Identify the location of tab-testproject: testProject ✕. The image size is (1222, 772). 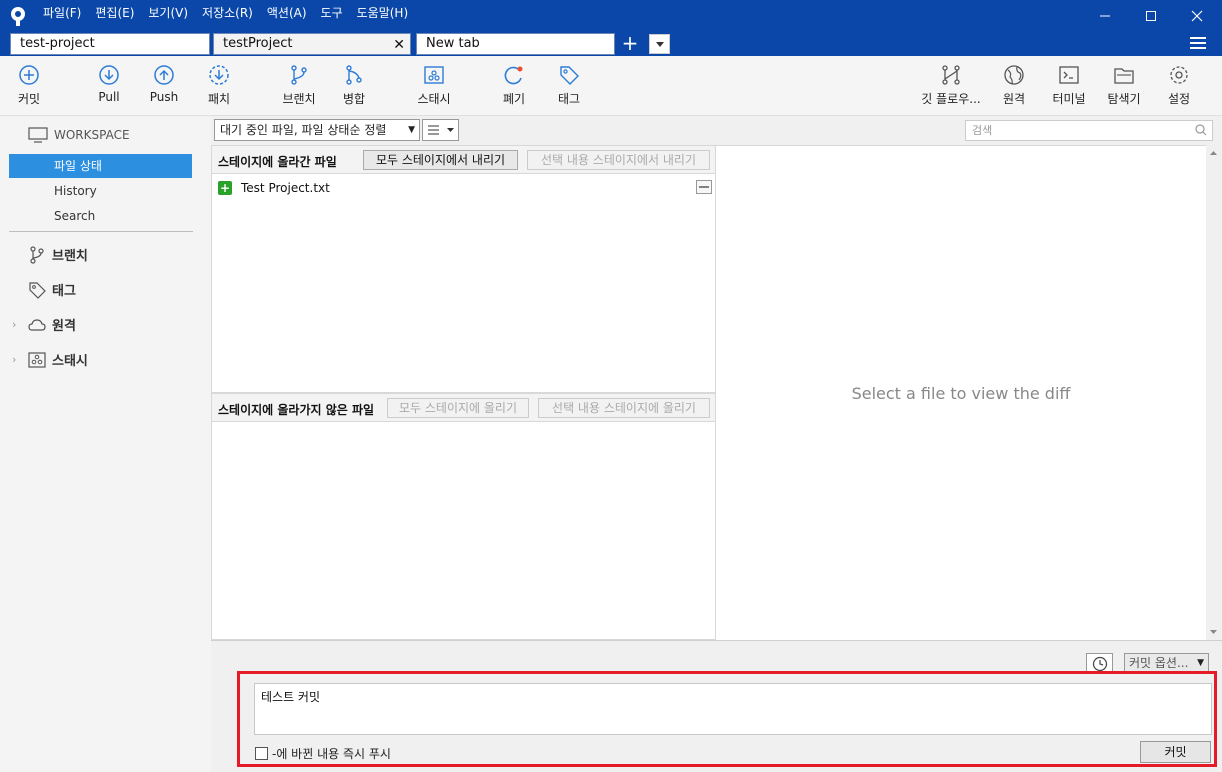
(312, 44).